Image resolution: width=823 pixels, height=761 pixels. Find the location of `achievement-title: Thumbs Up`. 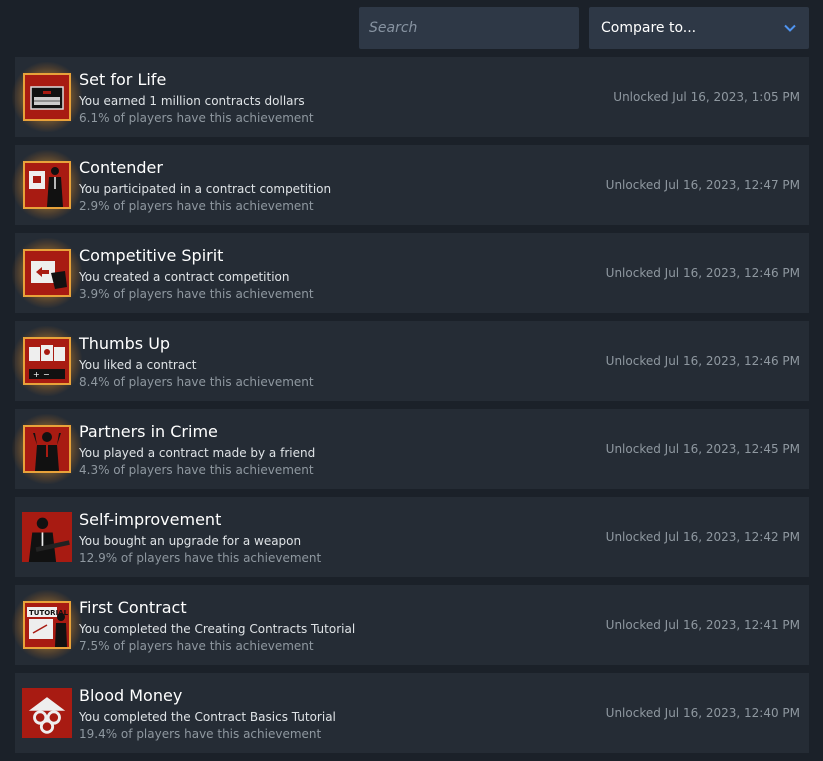

achievement-title: Thumbs Up is located at coordinates (125, 343).